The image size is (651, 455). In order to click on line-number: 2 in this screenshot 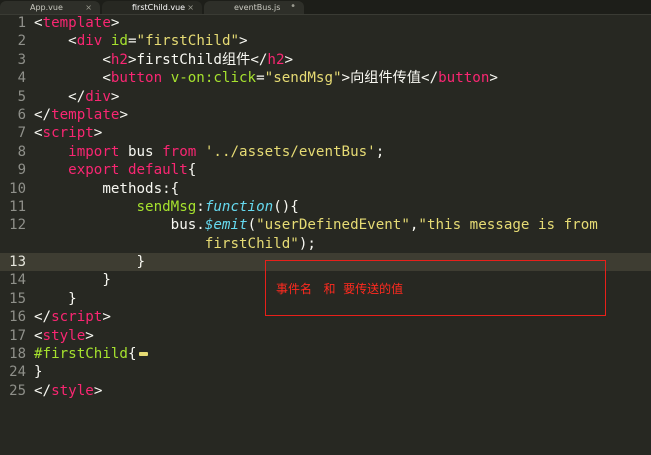, I will do `click(21, 41)`.